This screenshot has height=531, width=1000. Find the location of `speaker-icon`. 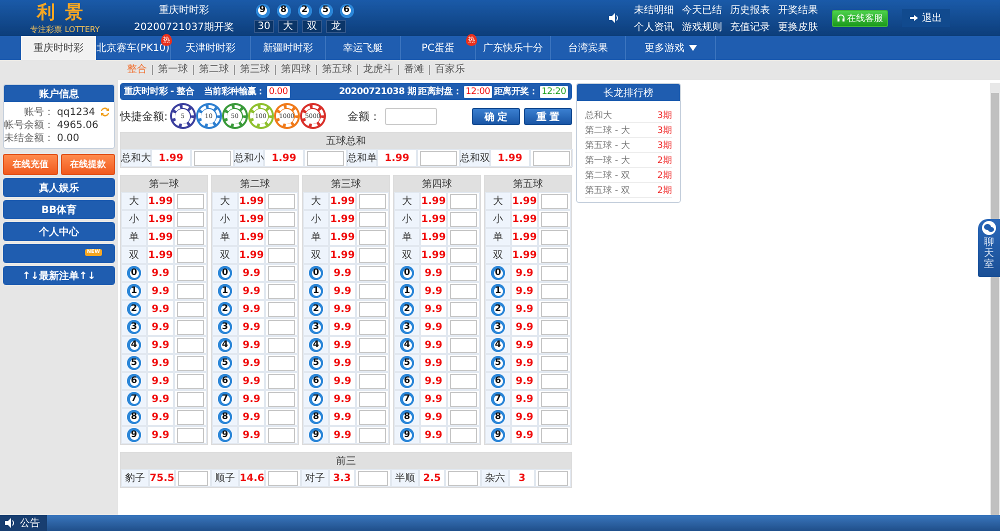

speaker-icon is located at coordinates (614, 18).